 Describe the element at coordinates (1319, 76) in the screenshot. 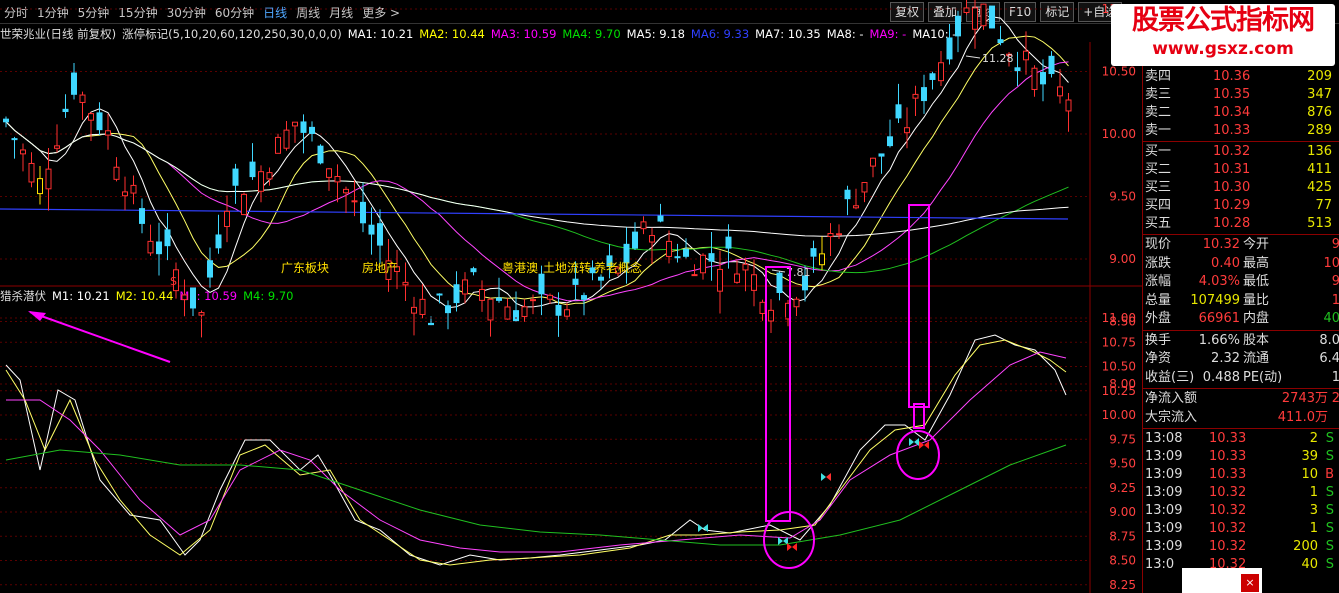

I see `ask-volume: 209` at that location.